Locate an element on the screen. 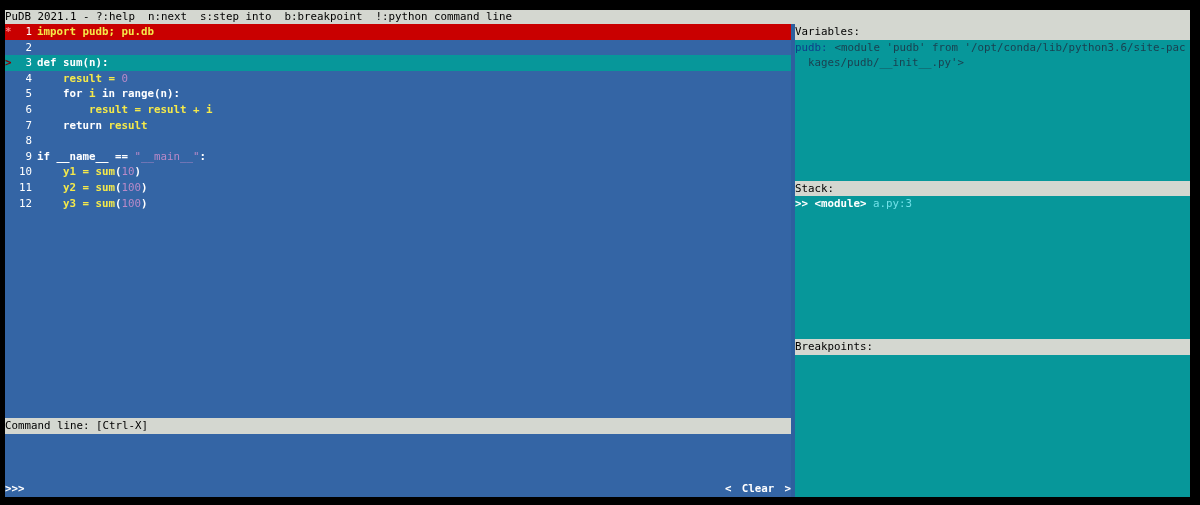 The height and width of the screenshot is (505, 1200). line-number: 12 is located at coordinates (26, 203).